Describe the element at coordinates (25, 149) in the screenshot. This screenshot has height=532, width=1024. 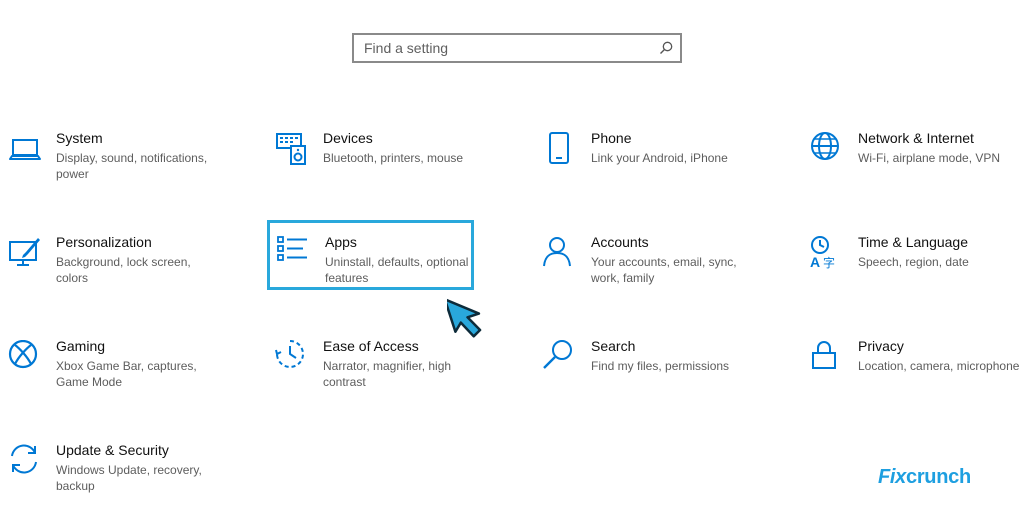
I see `laptop-icon` at that location.